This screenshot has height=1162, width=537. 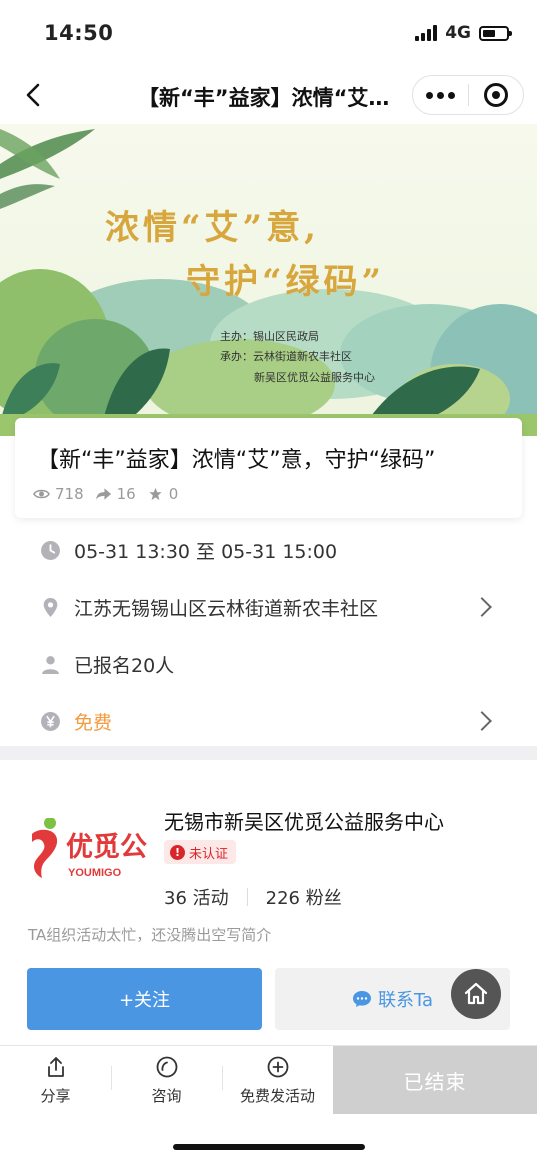 What do you see at coordinates (314, 377) in the screenshot?
I see `banner-organizer-2: 新吴区优觅公益服务中心` at bounding box center [314, 377].